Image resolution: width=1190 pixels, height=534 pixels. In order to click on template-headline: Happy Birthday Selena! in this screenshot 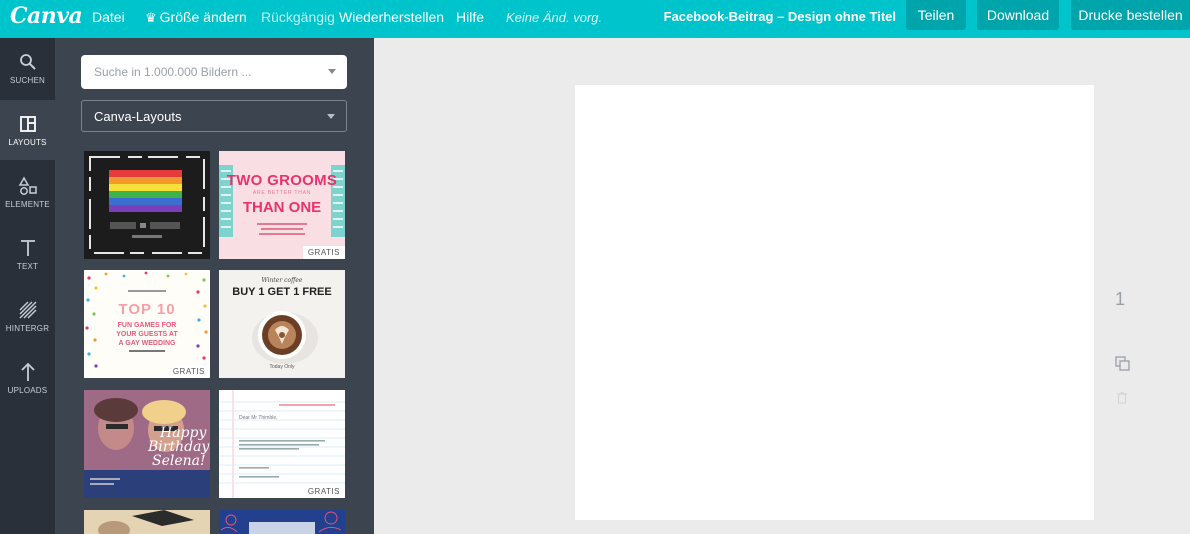, I will do `click(177, 447)`.